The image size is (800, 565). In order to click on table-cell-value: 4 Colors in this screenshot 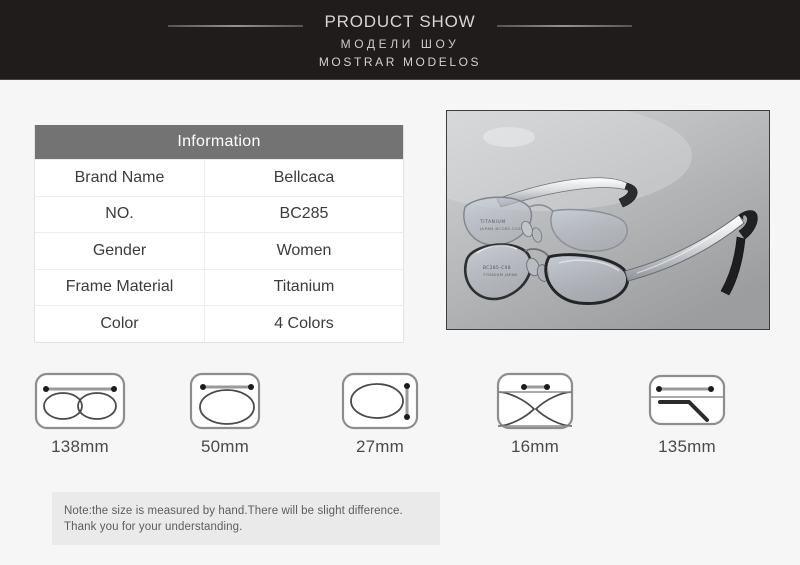, I will do `click(304, 323)`.